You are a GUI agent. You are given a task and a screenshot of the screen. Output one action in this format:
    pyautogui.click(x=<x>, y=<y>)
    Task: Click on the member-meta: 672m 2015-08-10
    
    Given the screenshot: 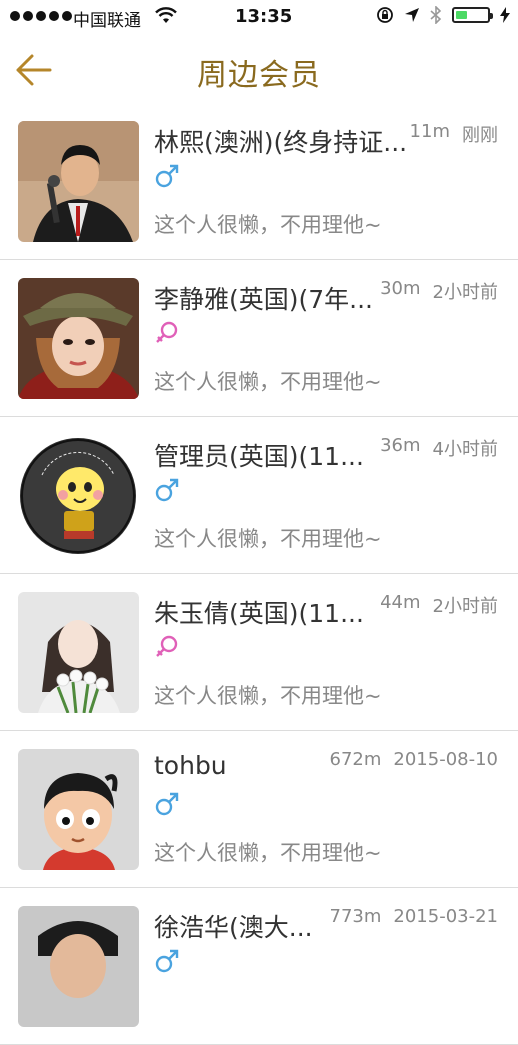 What is the action you would take?
    pyautogui.click(x=414, y=759)
    